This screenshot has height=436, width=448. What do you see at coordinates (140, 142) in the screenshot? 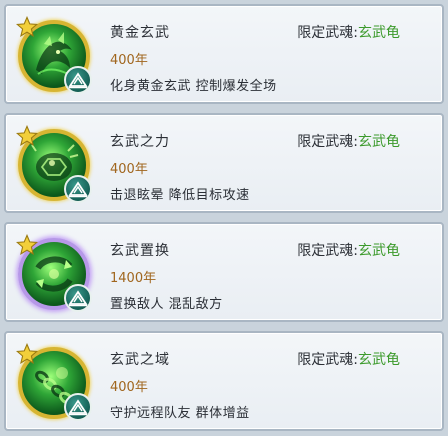
I see `skill-name: 玄武之力` at bounding box center [140, 142].